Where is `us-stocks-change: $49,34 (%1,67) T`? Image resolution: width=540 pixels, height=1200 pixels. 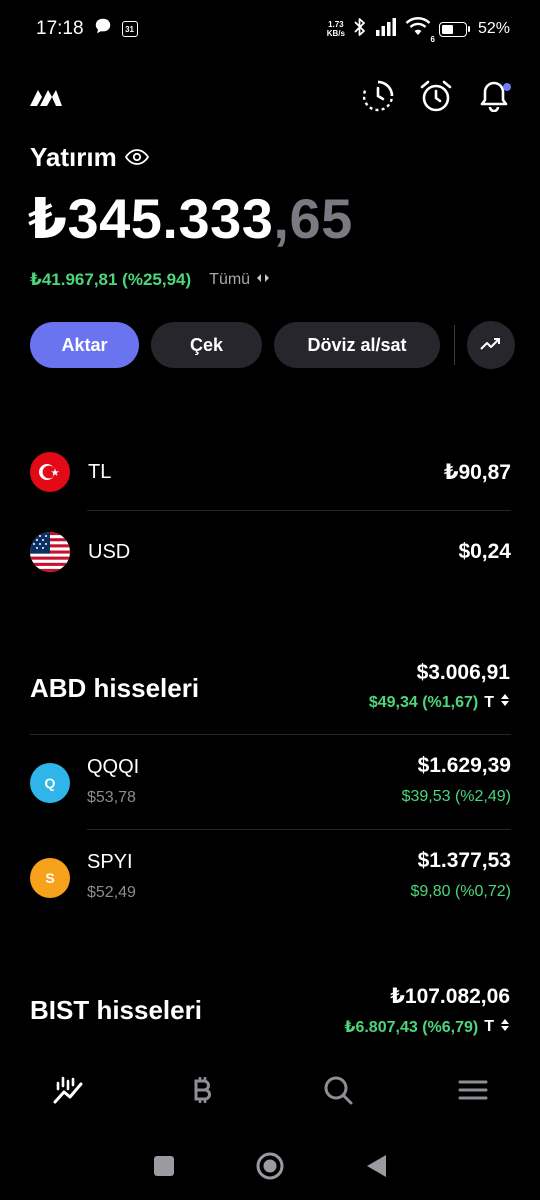
us-stocks-change: $49,34 (%1,67) T is located at coordinates (439, 702).